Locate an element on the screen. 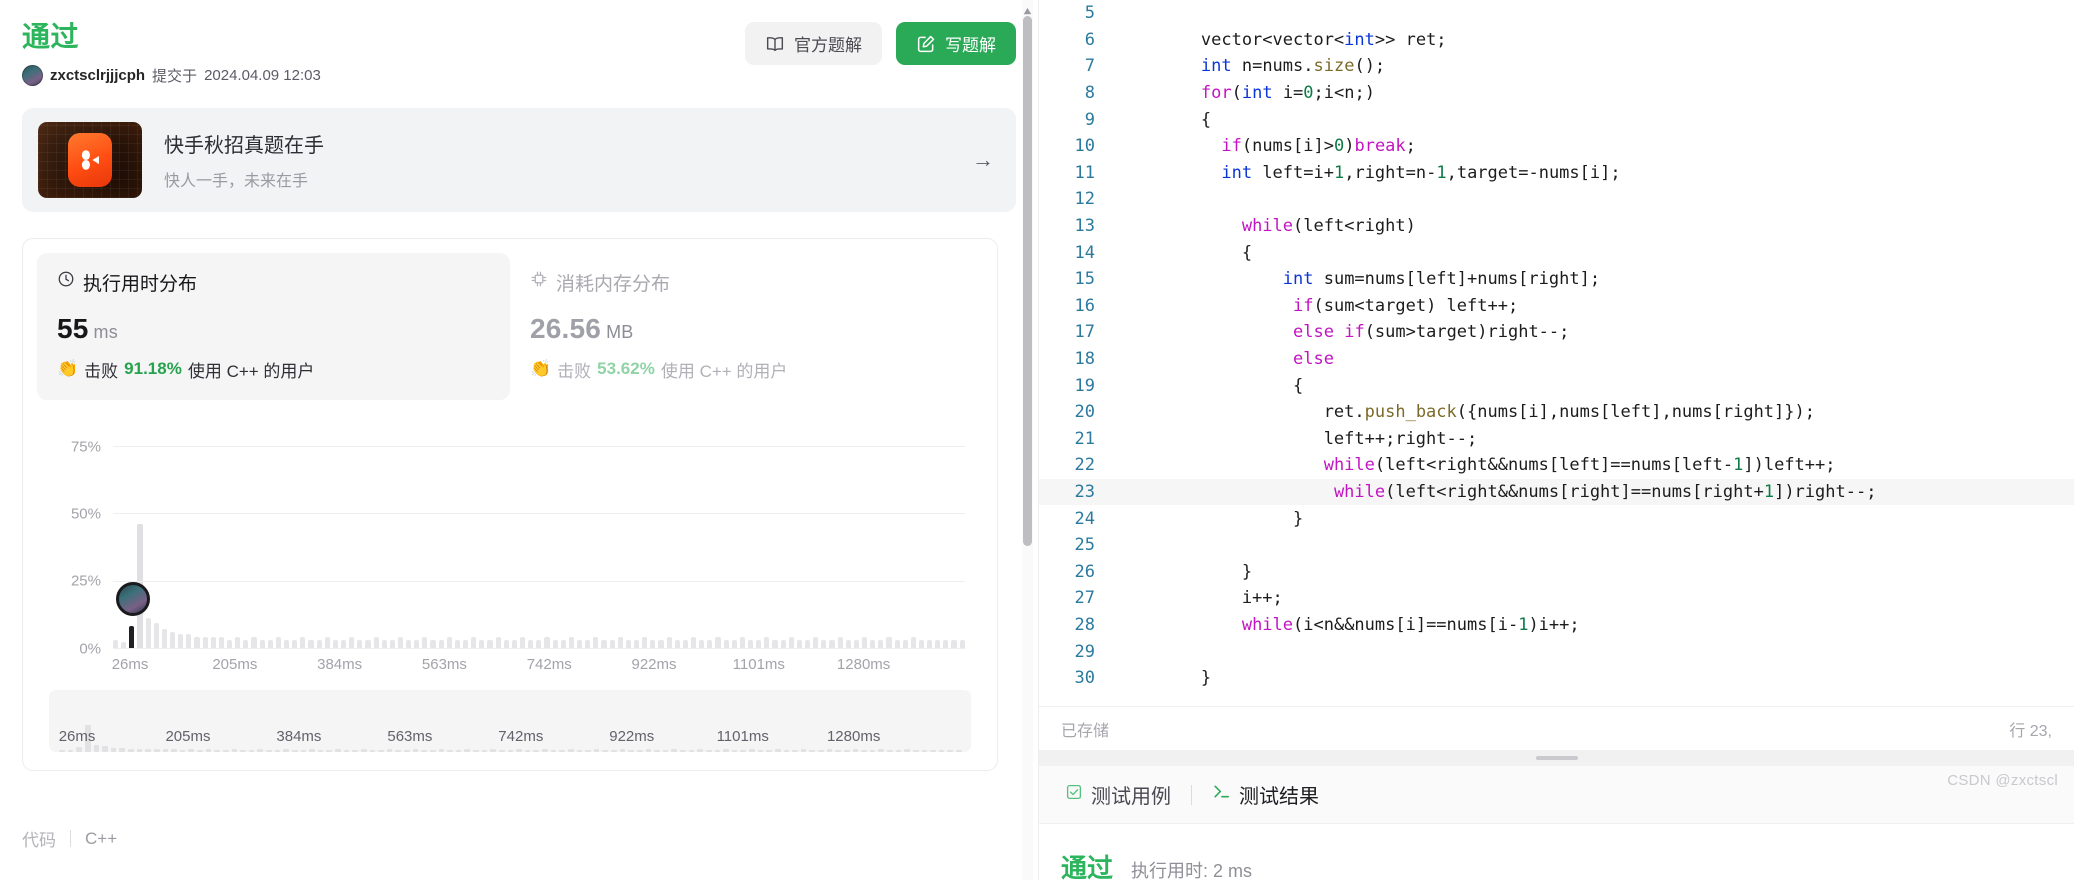  promo-arrow-icon: → is located at coordinates (983, 160).